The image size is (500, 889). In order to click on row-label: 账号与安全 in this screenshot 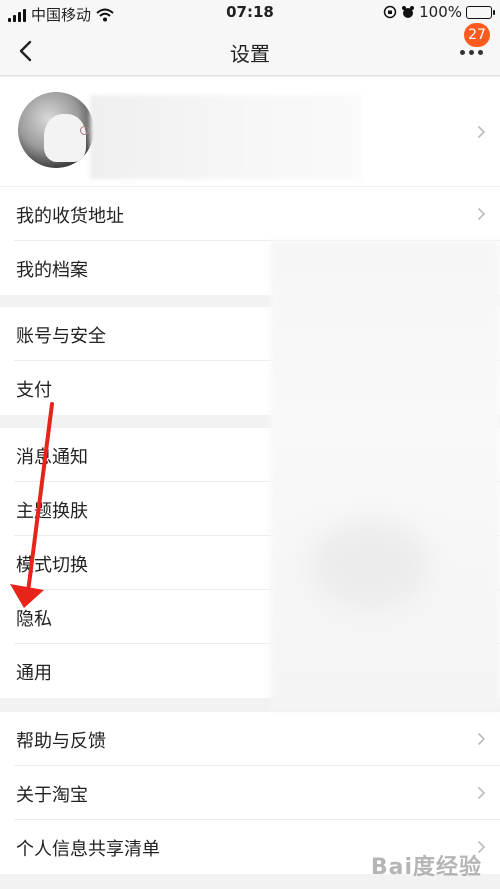, I will do `click(61, 336)`.